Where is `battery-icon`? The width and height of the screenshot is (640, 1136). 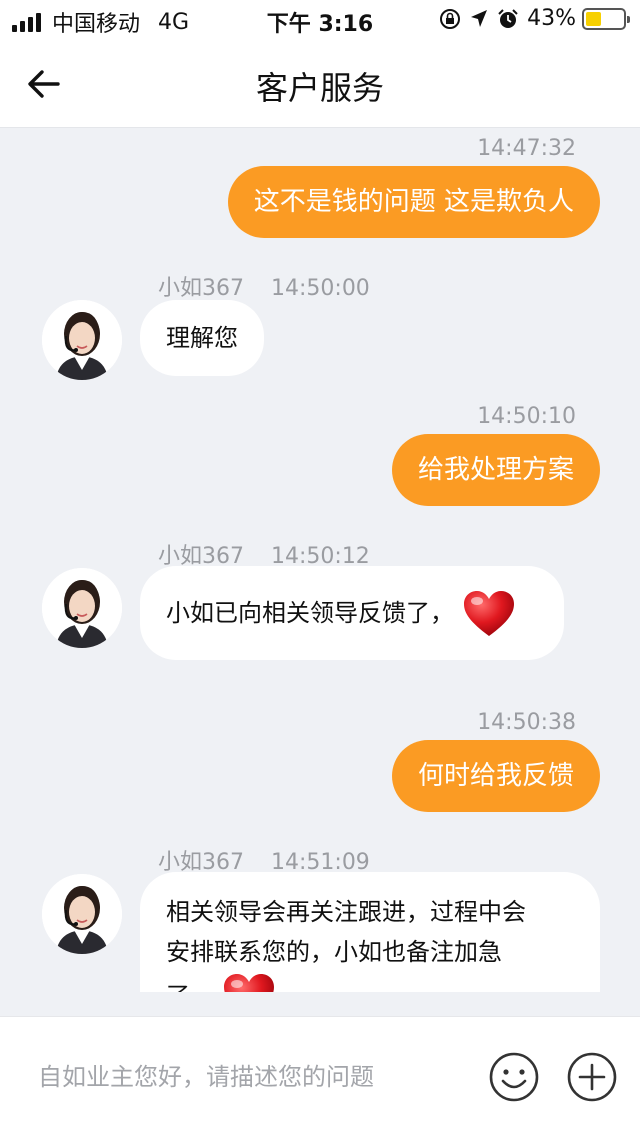 battery-icon is located at coordinates (606, 18).